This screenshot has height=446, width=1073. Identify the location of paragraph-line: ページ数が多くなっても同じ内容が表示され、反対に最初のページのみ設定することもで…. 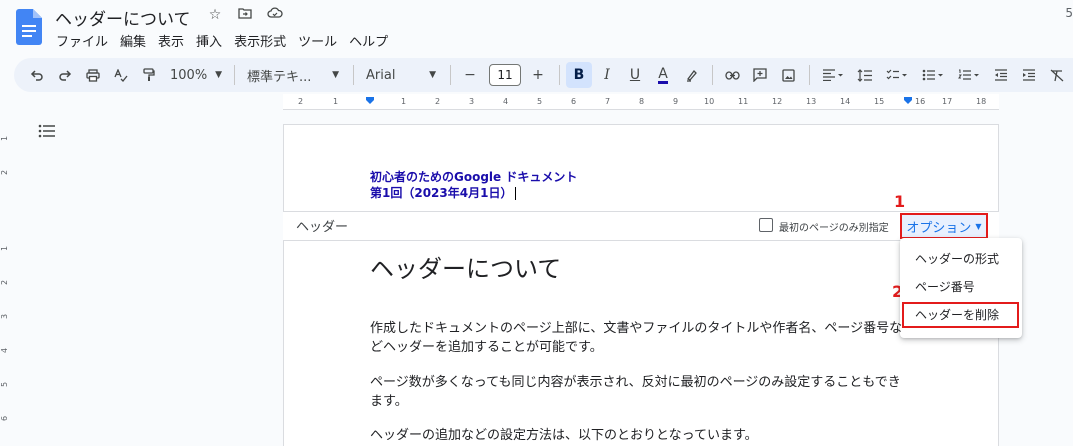
(635, 382).